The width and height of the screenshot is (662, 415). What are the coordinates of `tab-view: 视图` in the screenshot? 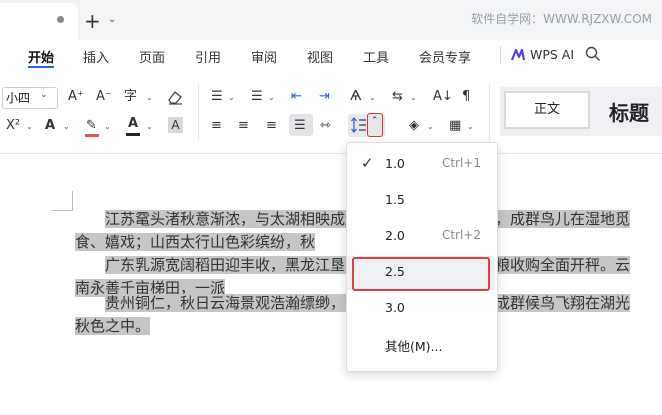 It's located at (320, 56).